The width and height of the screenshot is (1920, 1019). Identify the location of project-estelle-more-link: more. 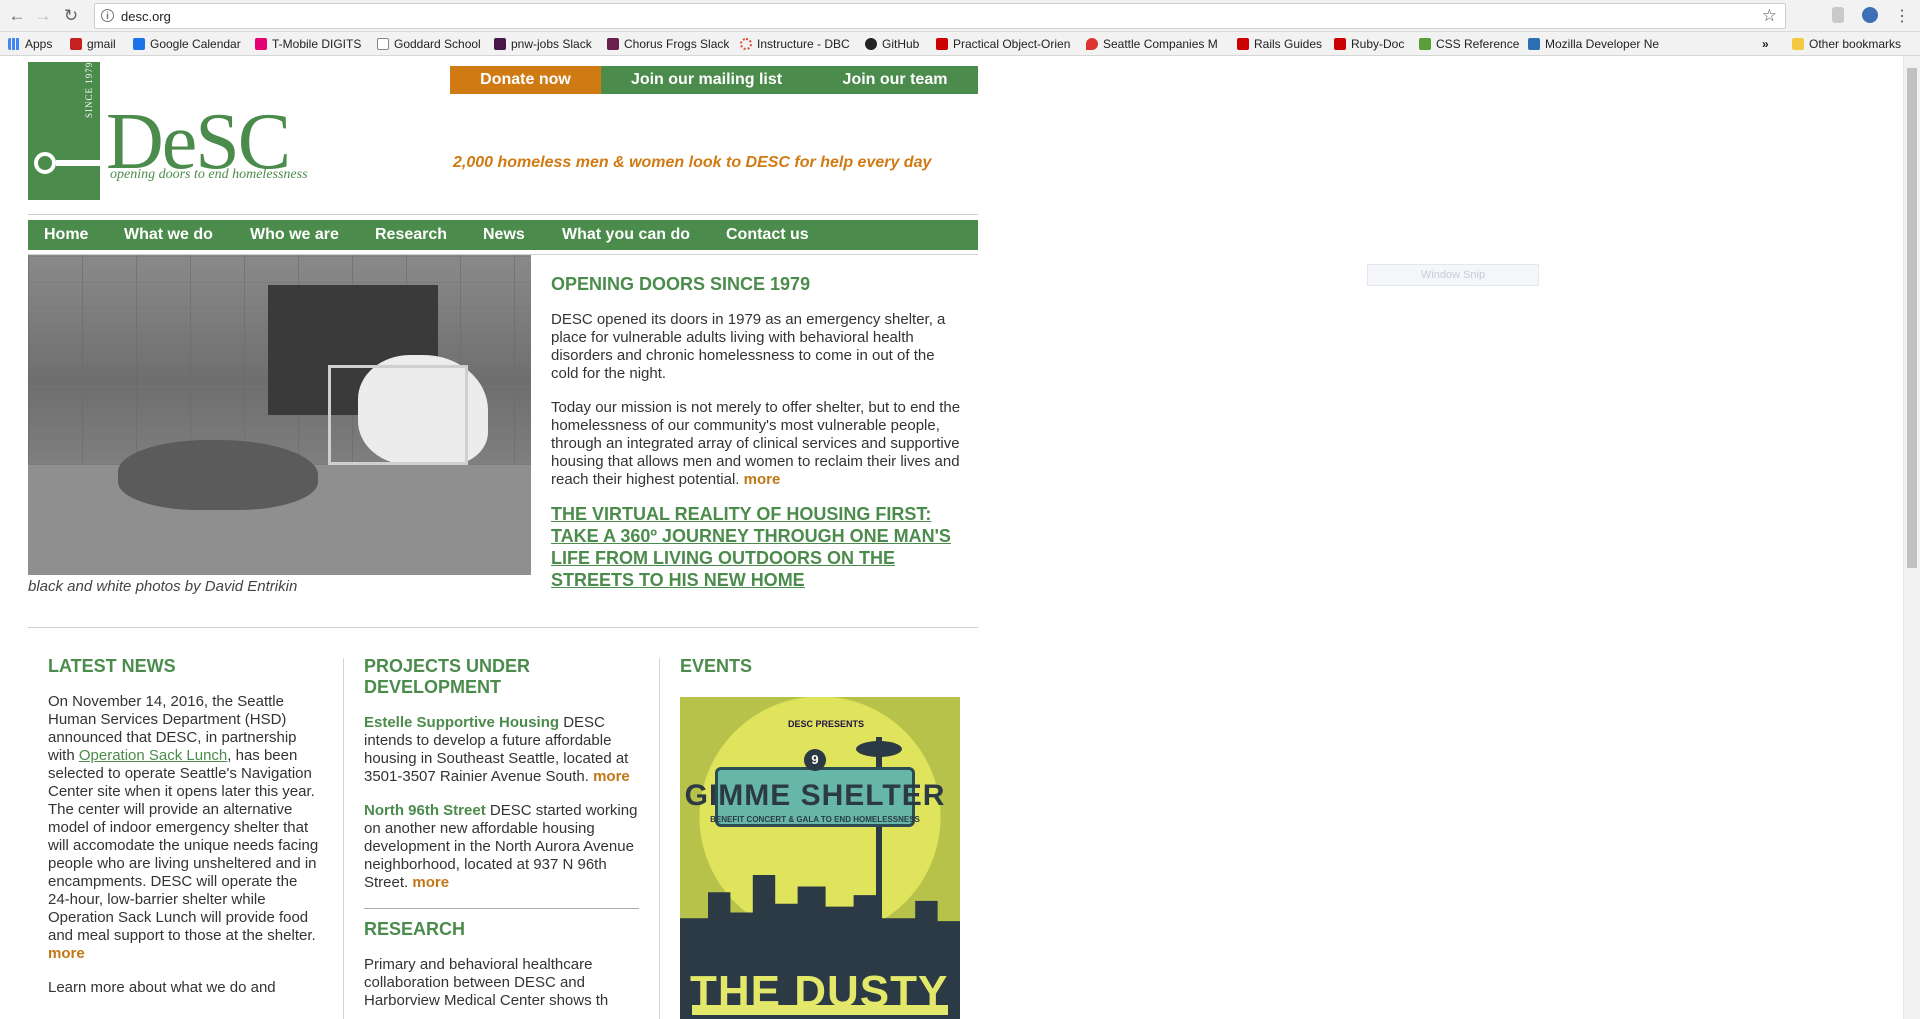
(611, 776).